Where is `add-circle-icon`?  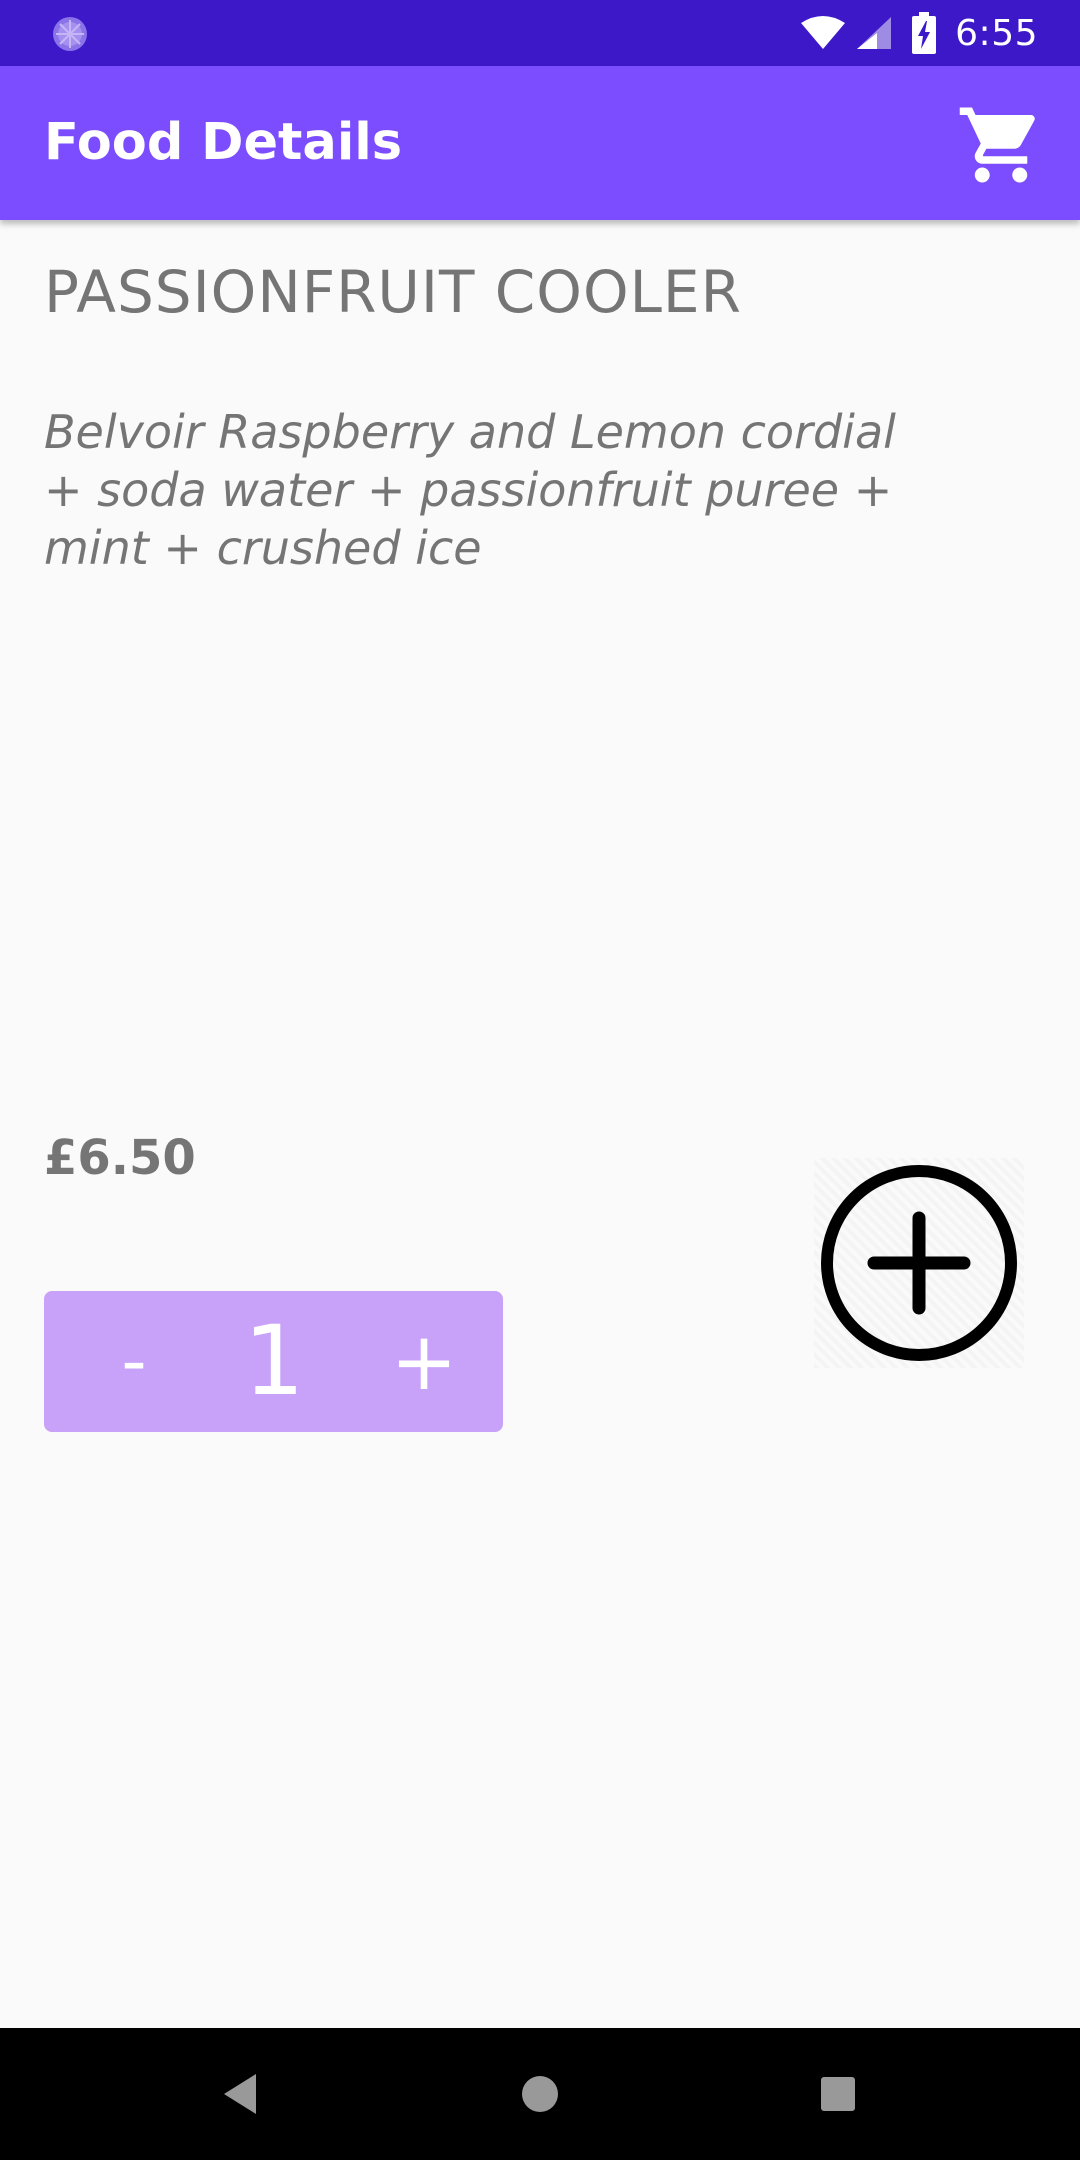 add-circle-icon is located at coordinates (919, 1263).